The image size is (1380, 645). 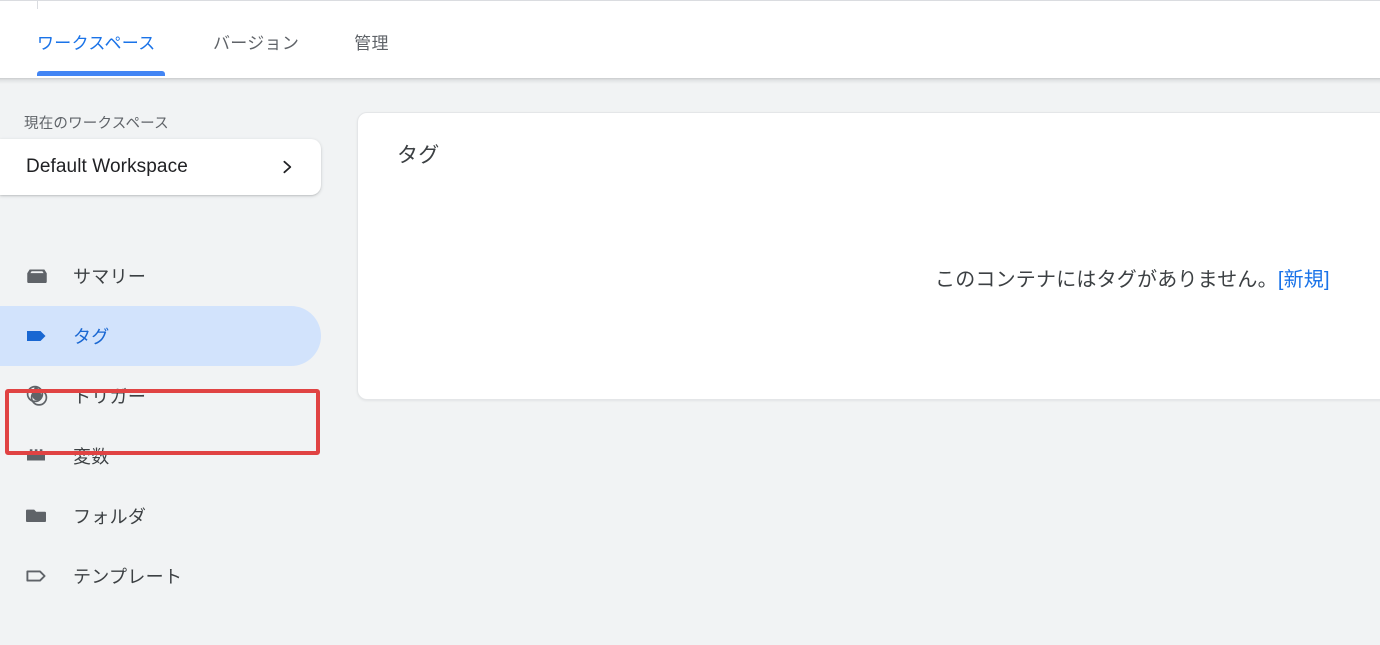 What do you see at coordinates (91, 457) in the screenshot?
I see `sidebar-item-variables-label: 変数` at bounding box center [91, 457].